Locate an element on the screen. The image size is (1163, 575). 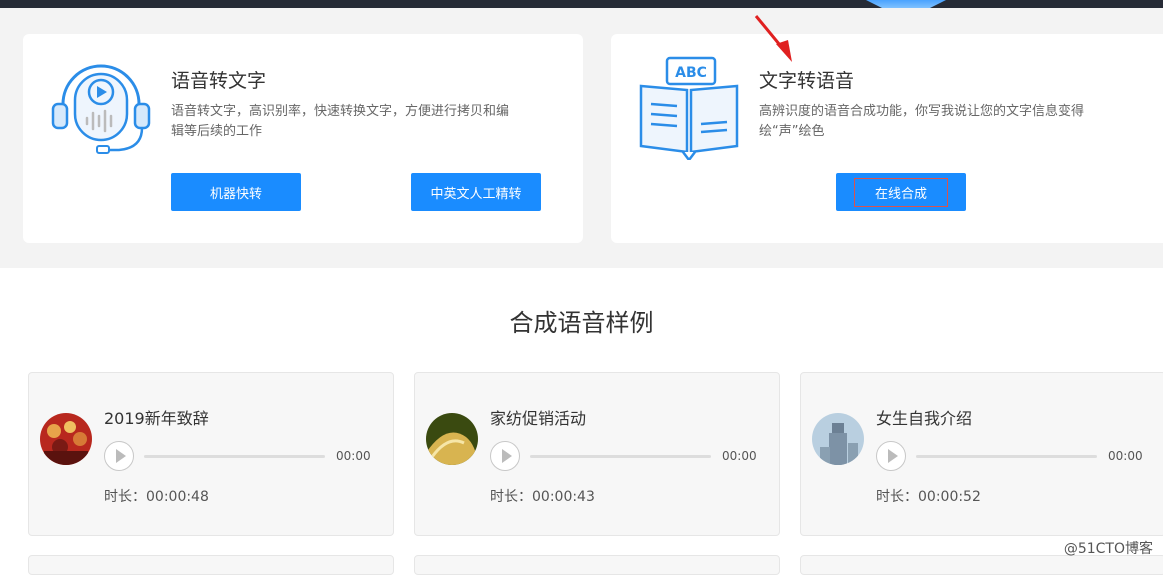
card-description: 语音转文字，高识别率，快速转换文字，方便进行拷贝和编辑等后续的工作 is located at coordinates (340, 121).